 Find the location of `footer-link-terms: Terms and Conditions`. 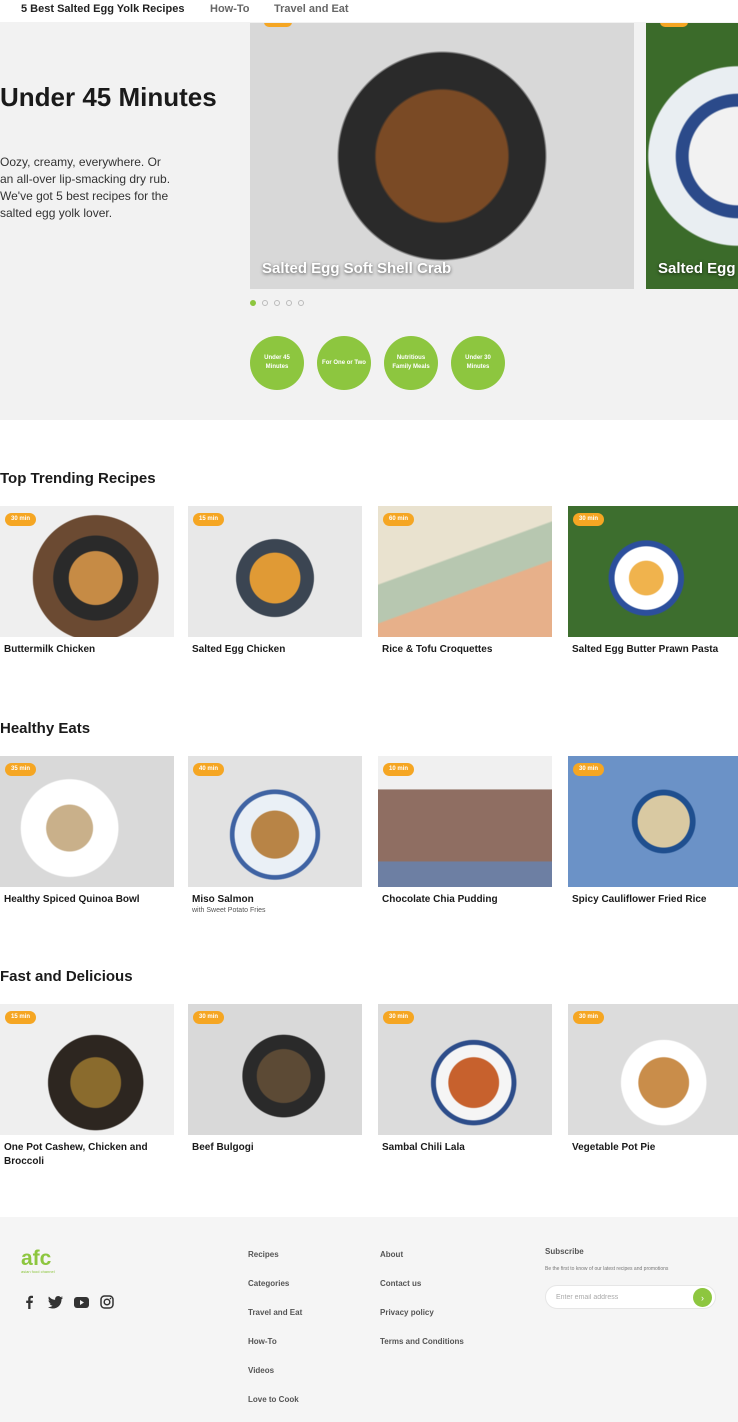

footer-link-terms: Terms and Conditions is located at coordinates (422, 1351).